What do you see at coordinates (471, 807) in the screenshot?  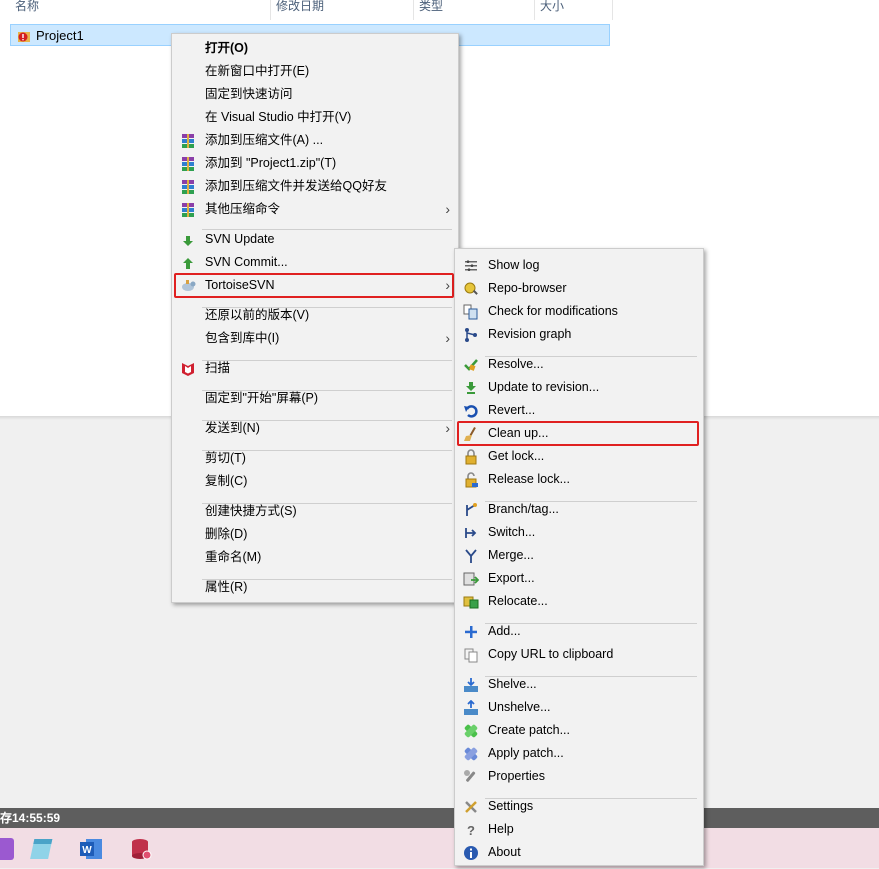 I see `settings-icon` at bounding box center [471, 807].